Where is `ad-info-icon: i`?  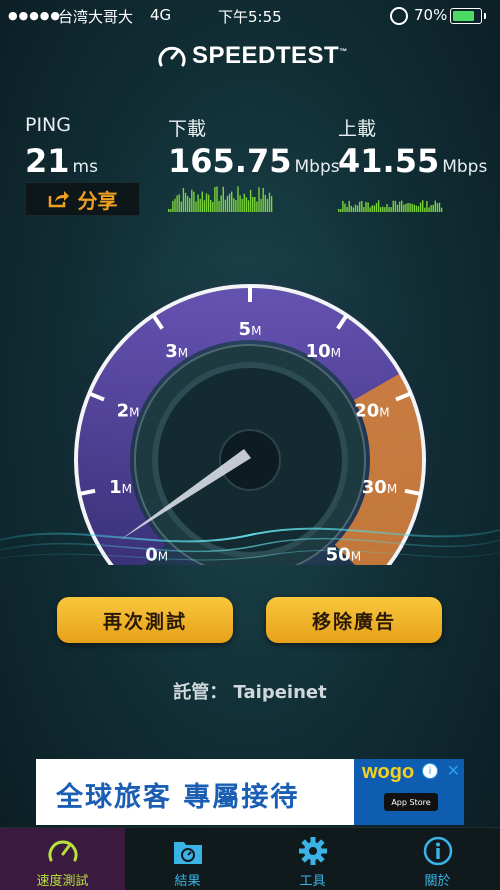
ad-info-icon: i is located at coordinates (430, 771).